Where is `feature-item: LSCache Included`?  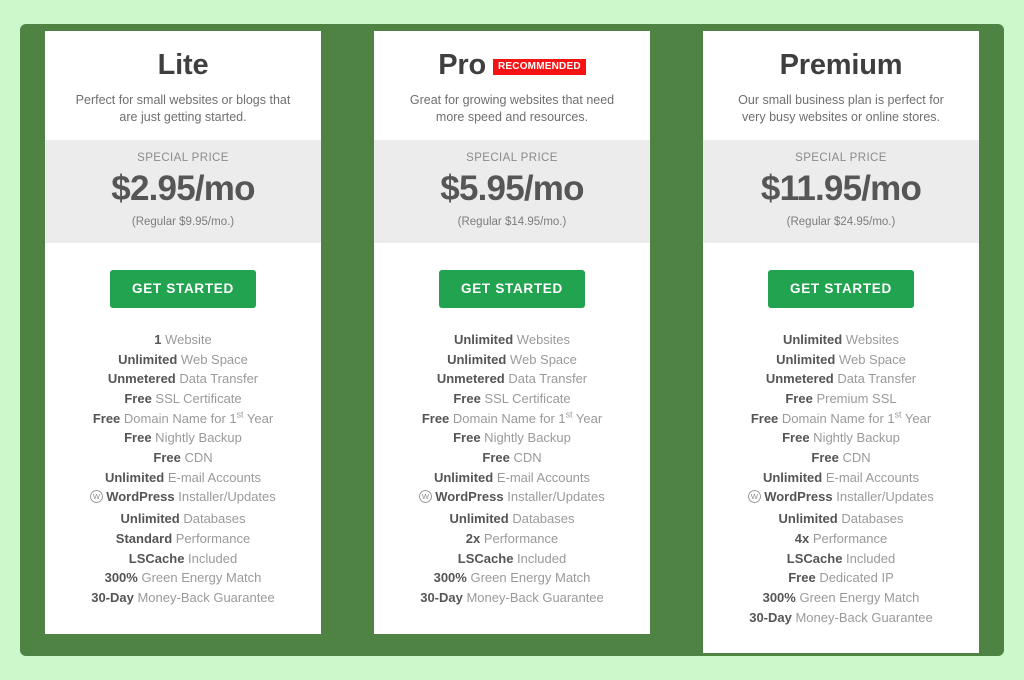 feature-item: LSCache Included is located at coordinates (512, 559).